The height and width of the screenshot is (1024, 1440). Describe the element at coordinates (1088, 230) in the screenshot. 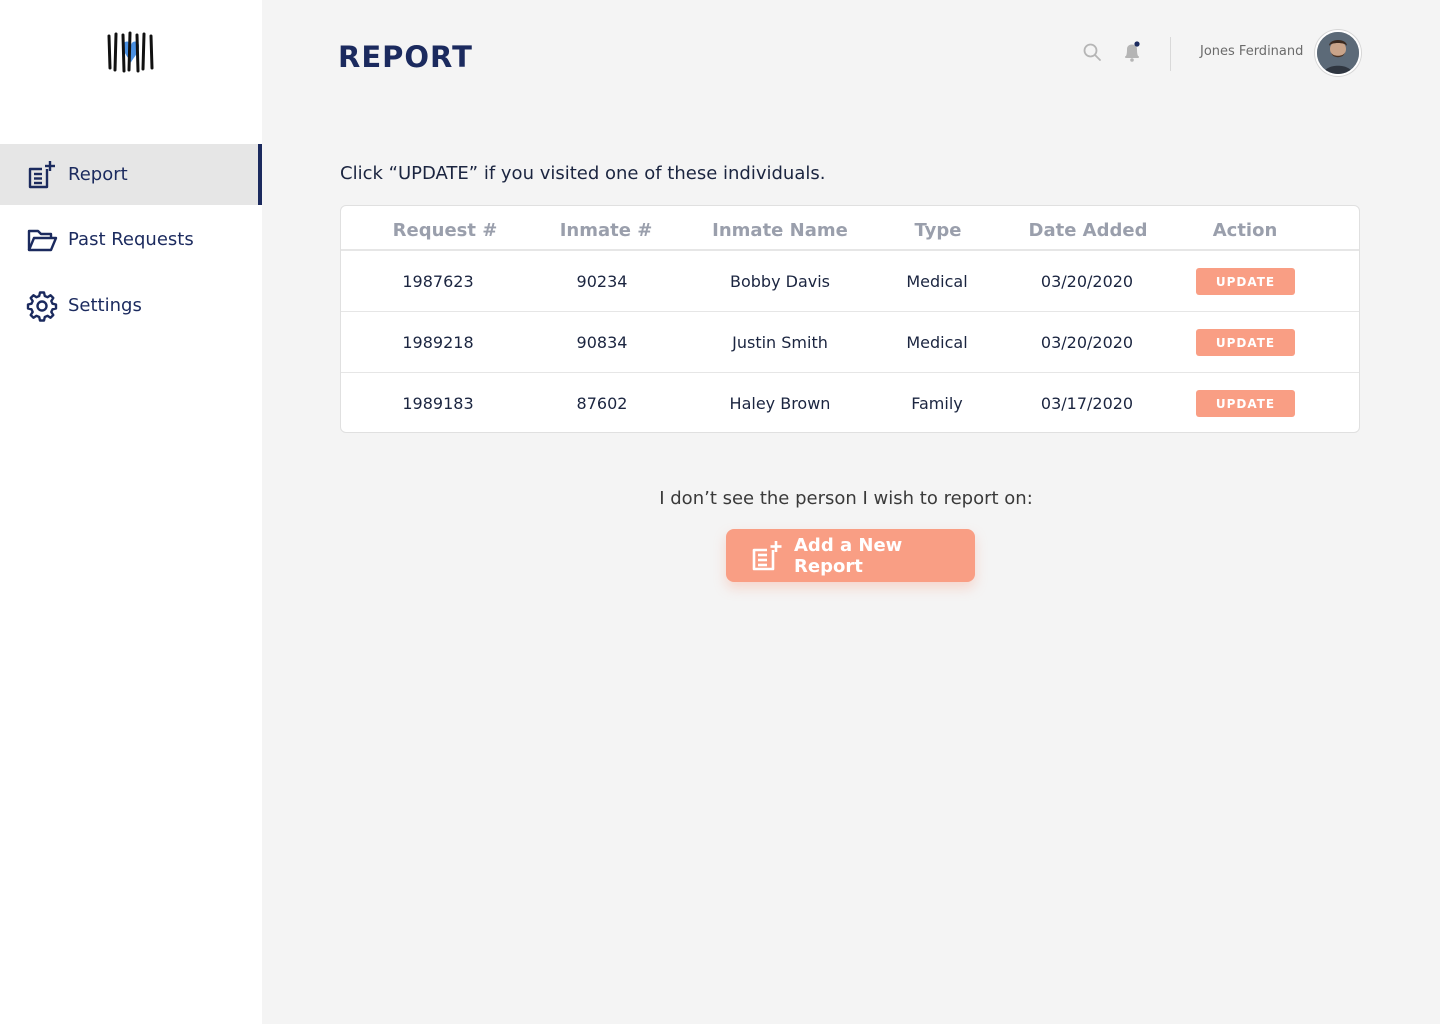

I see `column-header: Date Added` at that location.